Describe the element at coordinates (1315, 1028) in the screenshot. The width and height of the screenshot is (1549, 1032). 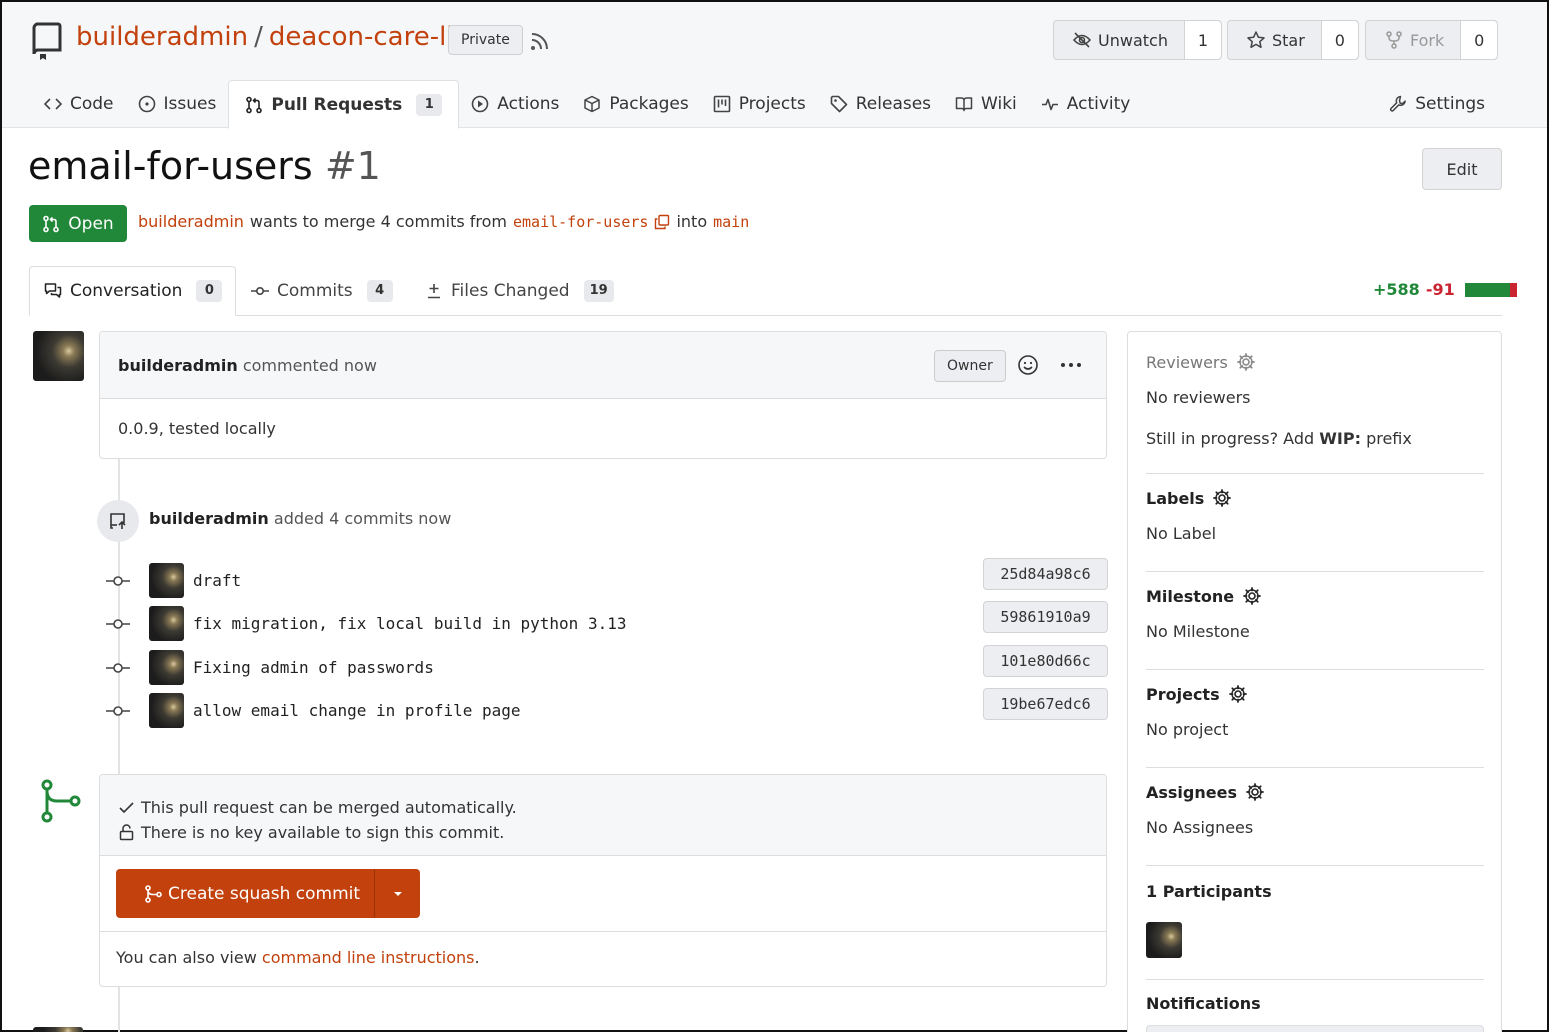
I see `notifications-button` at that location.